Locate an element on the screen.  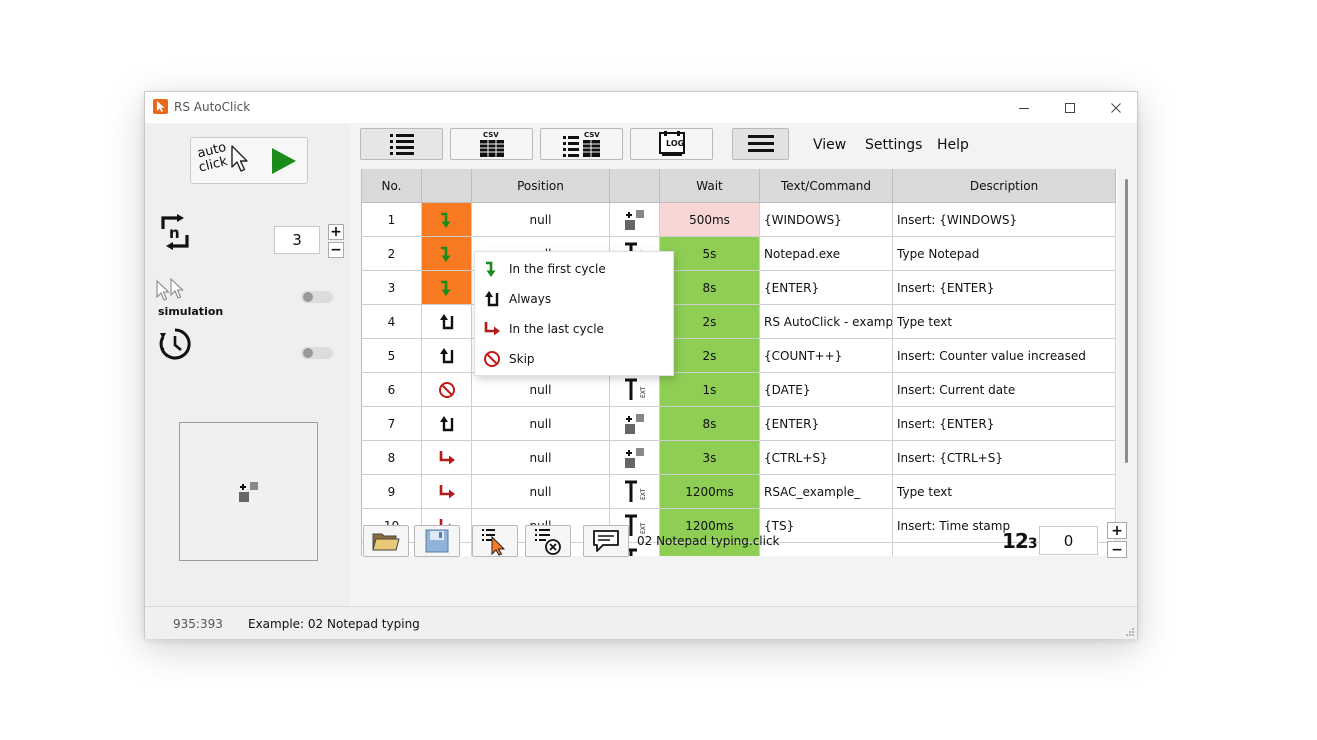
row-text: RSAC_example_ is located at coordinates (826, 491).